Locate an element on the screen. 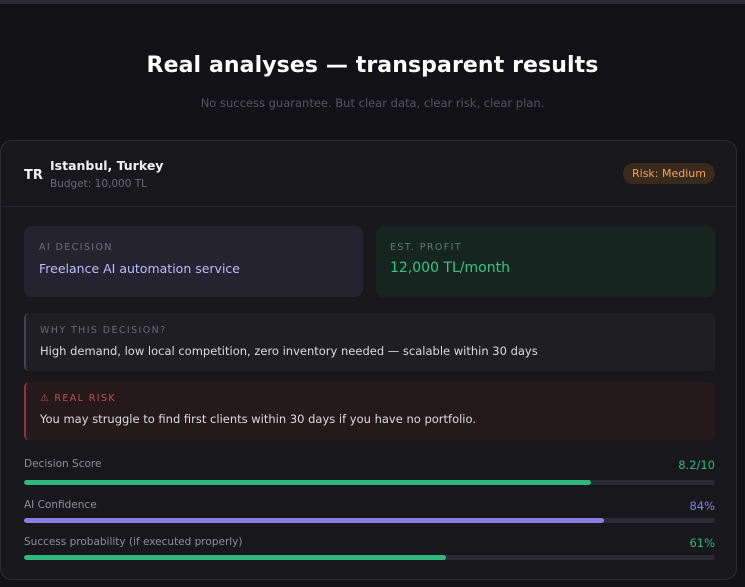  risk-badge: Risk: Medium is located at coordinates (669, 173).